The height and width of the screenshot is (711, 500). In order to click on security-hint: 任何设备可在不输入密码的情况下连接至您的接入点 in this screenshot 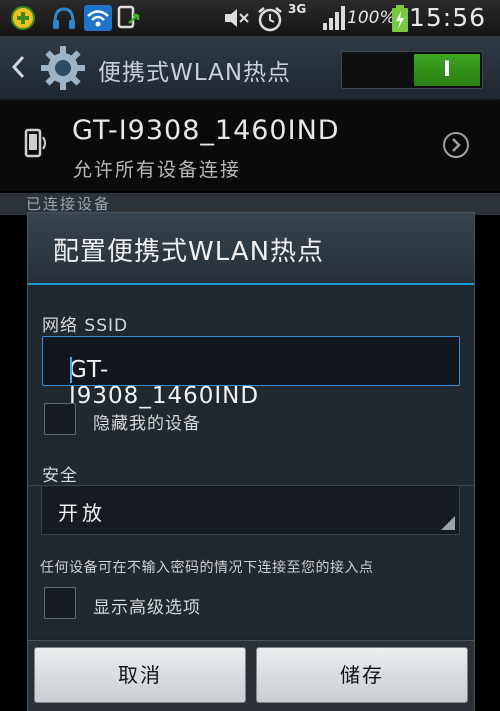, I will do `click(207, 568)`.